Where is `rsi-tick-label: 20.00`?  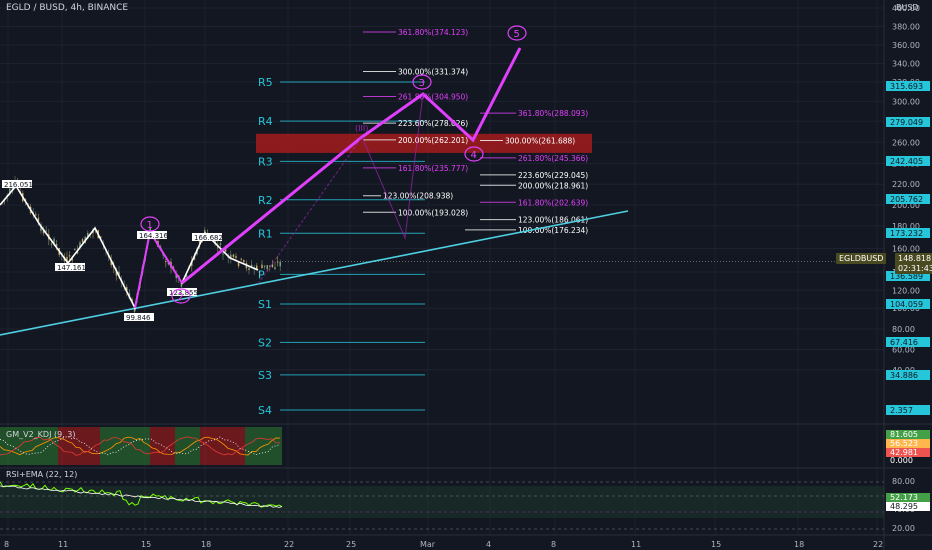 rsi-tick-label: 20.00 is located at coordinates (903, 528).